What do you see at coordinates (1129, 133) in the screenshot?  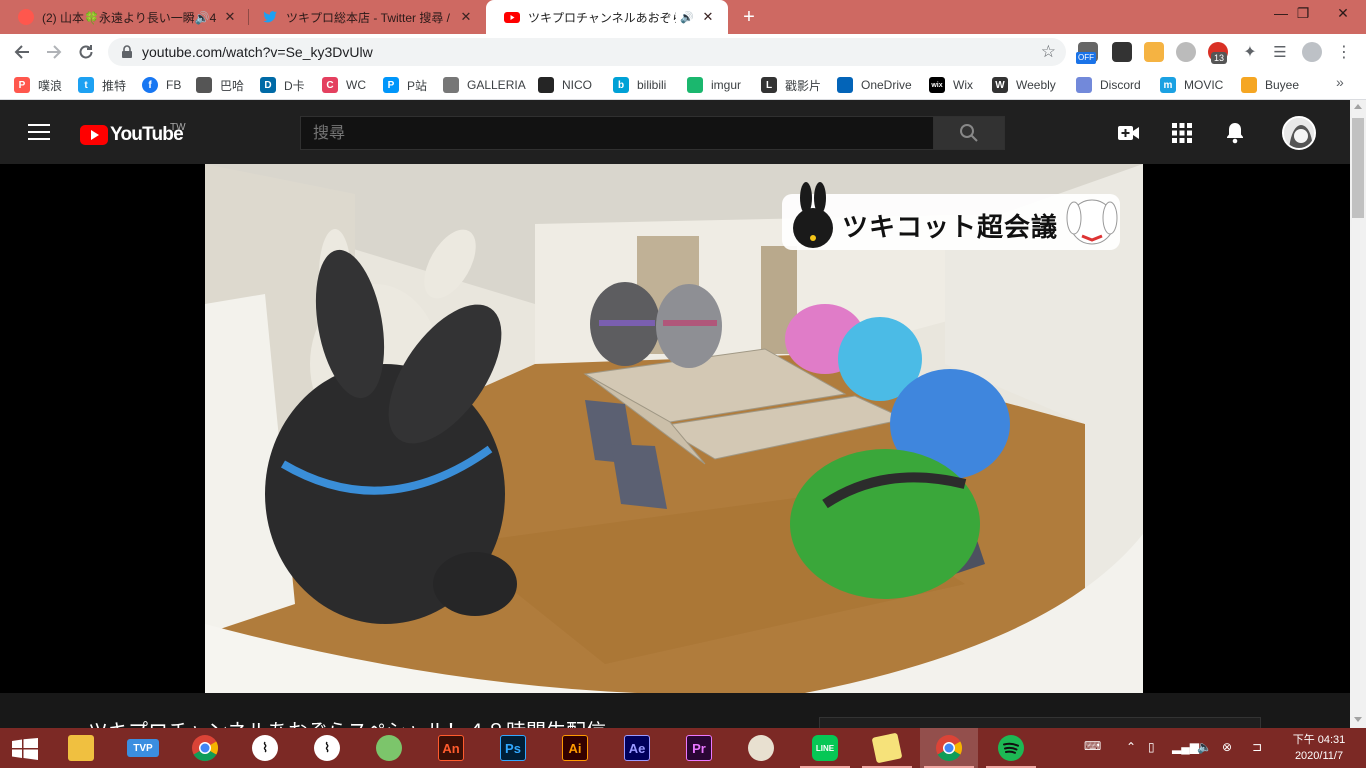 I see `create-video-icon` at bounding box center [1129, 133].